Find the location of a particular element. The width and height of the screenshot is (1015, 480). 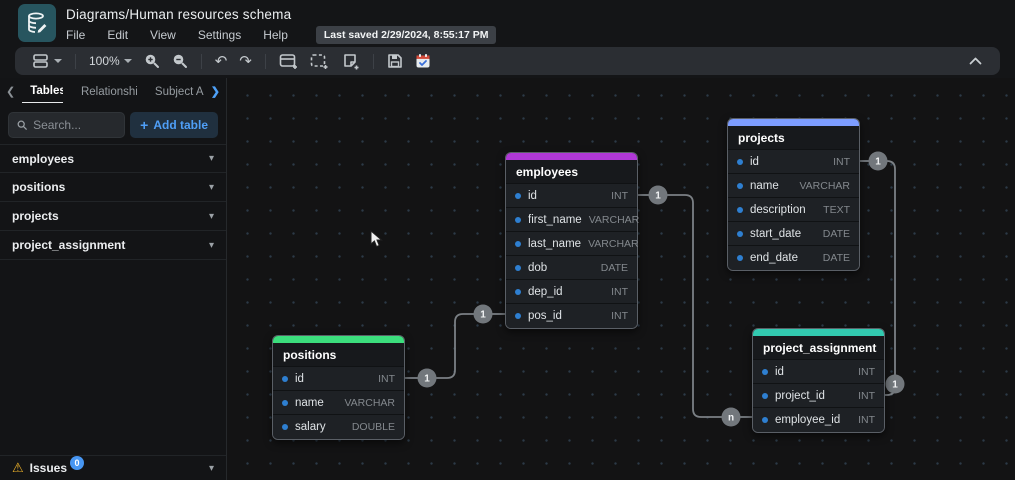

todo-button is located at coordinates (423, 61).